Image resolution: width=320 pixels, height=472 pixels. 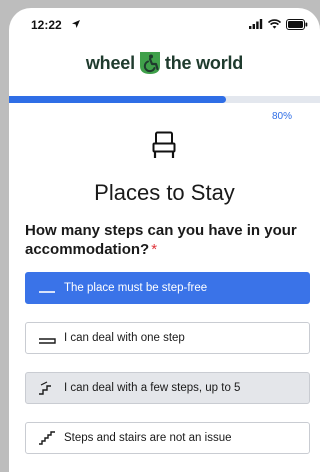 I want to click on few-steps-icon, so click(x=45, y=388).